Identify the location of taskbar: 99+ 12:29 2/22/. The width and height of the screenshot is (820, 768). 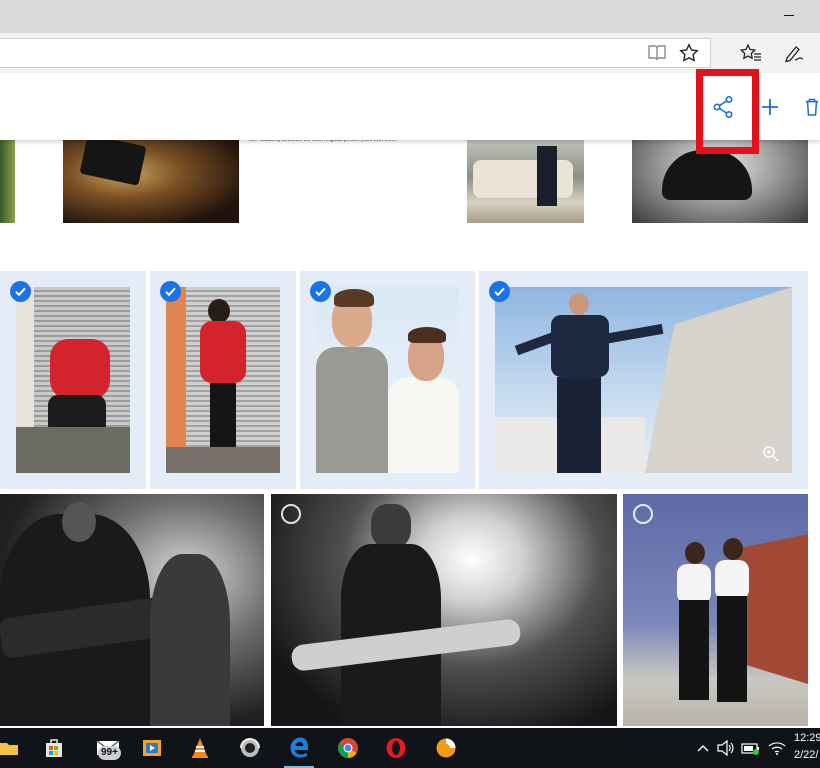
(410, 748).